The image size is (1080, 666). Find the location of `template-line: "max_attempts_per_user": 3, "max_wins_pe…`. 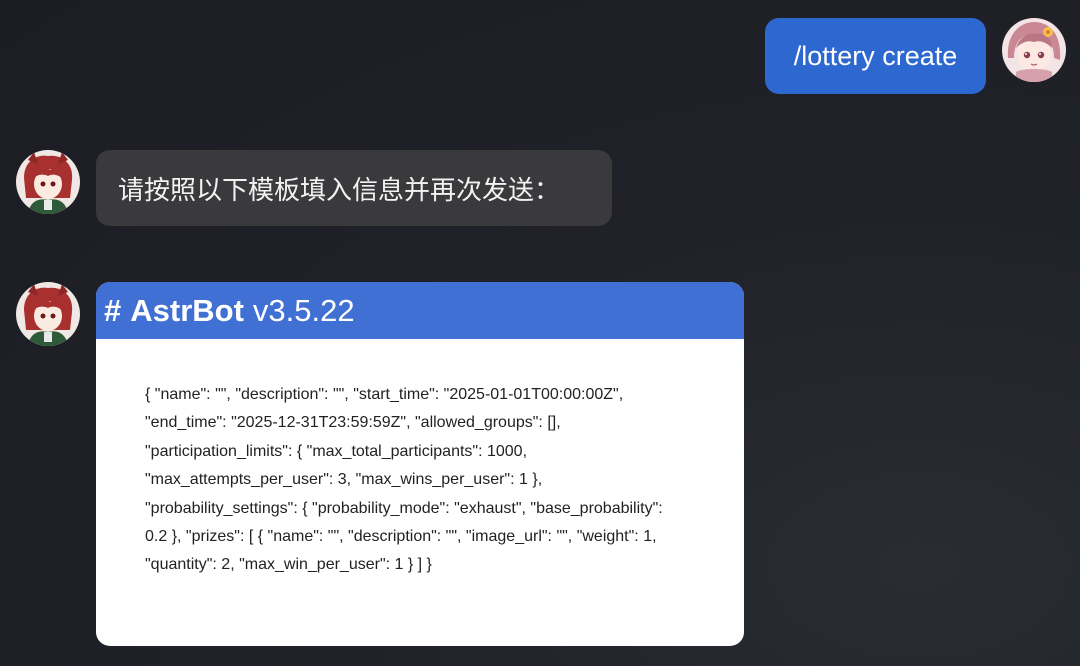

template-line: "max_attempts_per_user": 3, "max_wins_pe… is located at coordinates (344, 480).